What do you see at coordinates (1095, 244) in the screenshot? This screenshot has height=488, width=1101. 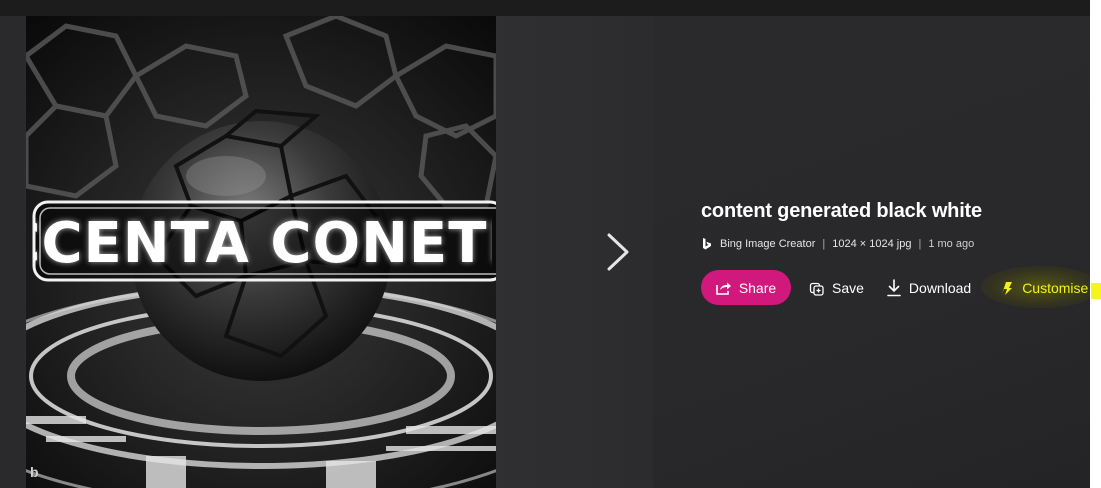 I see `page-gutter` at bounding box center [1095, 244].